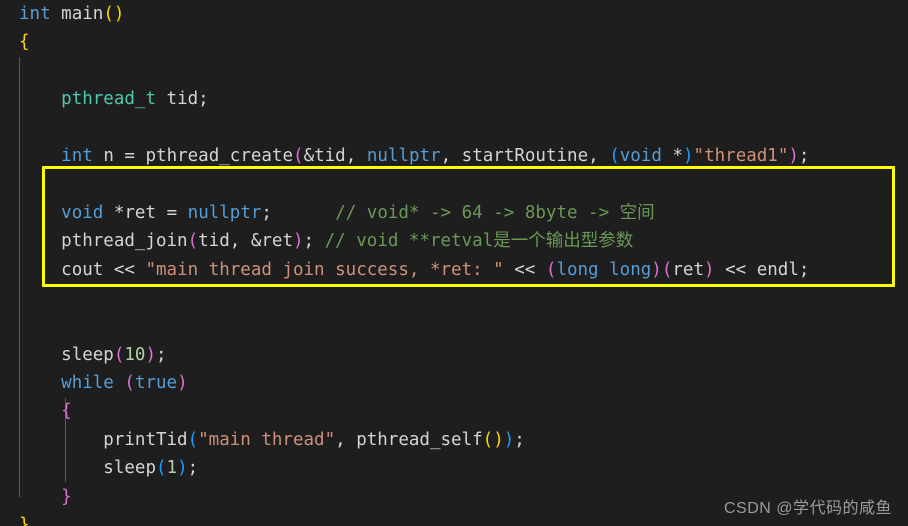 The width and height of the screenshot is (908, 526). What do you see at coordinates (124, 241) in the screenshot?
I see `function-pthread-join: pthread_join` at bounding box center [124, 241].